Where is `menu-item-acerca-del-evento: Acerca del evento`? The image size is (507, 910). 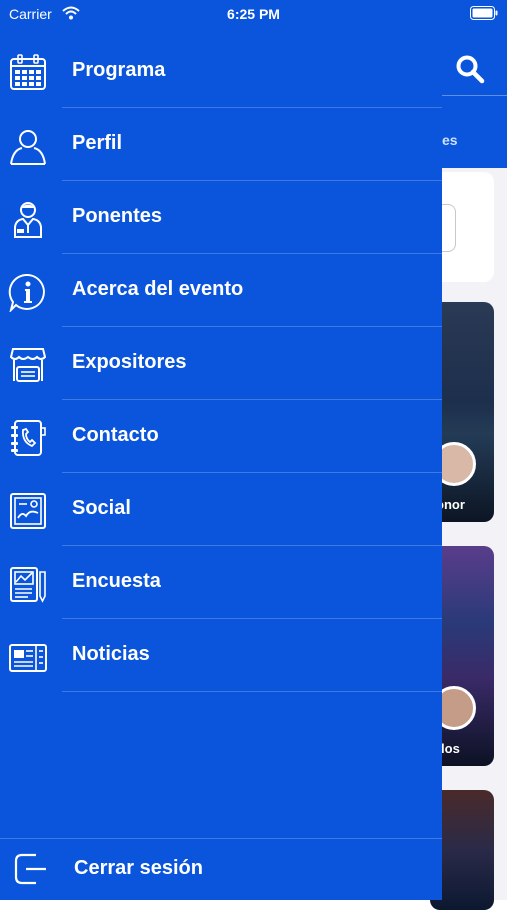 menu-item-acerca-del-evento: Acerca del evento is located at coordinates (221, 290).